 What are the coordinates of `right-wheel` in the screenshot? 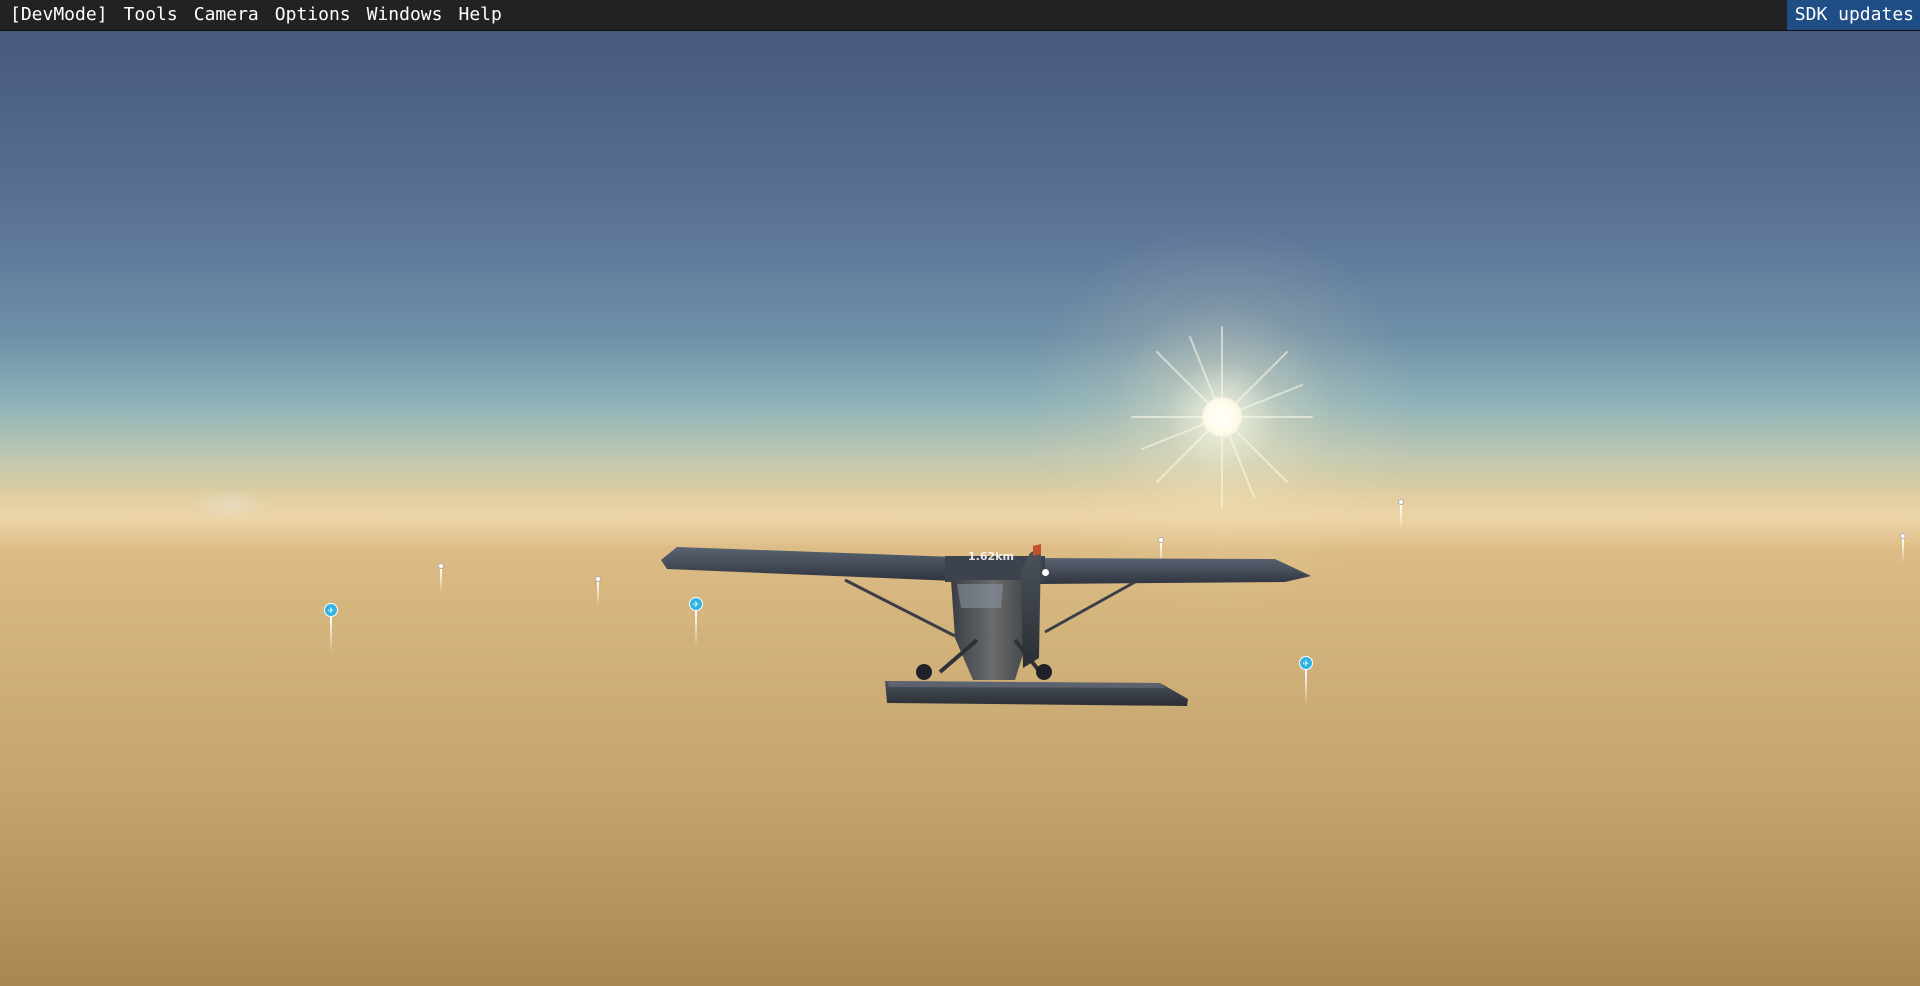 It's located at (1044, 672).